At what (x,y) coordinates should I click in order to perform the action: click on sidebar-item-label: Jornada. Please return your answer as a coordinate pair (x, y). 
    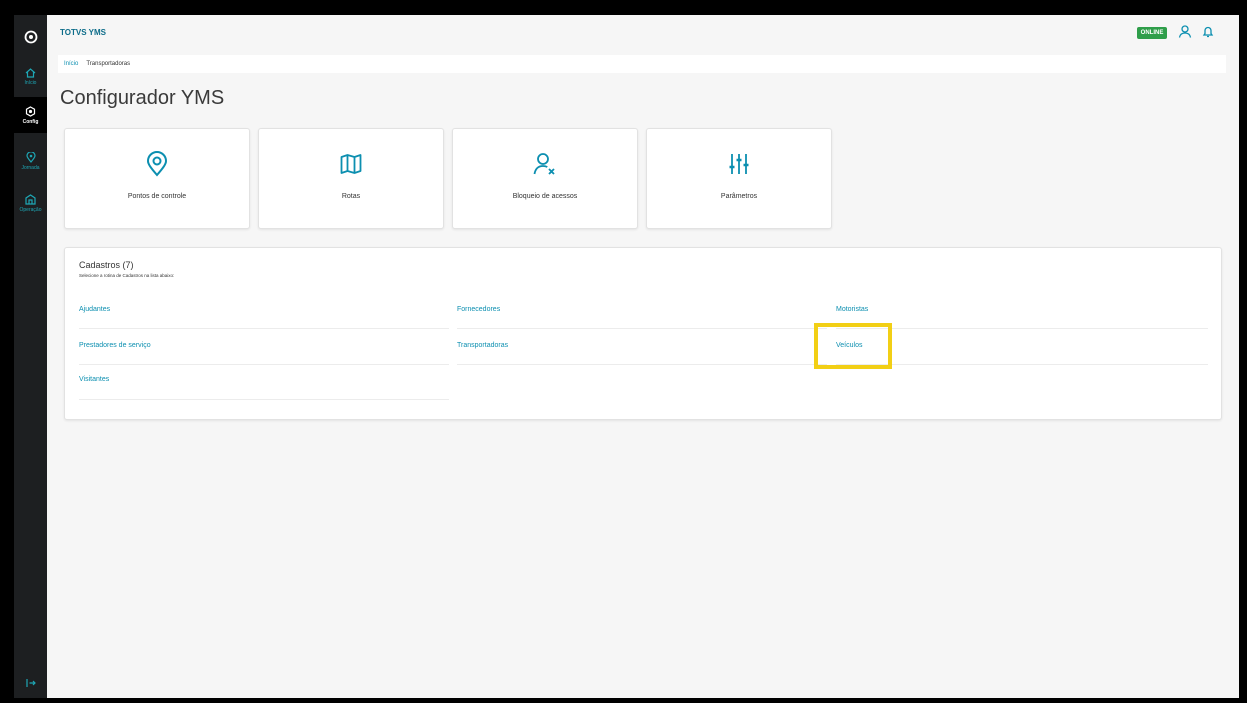
    Looking at the image, I should click on (30, 167).